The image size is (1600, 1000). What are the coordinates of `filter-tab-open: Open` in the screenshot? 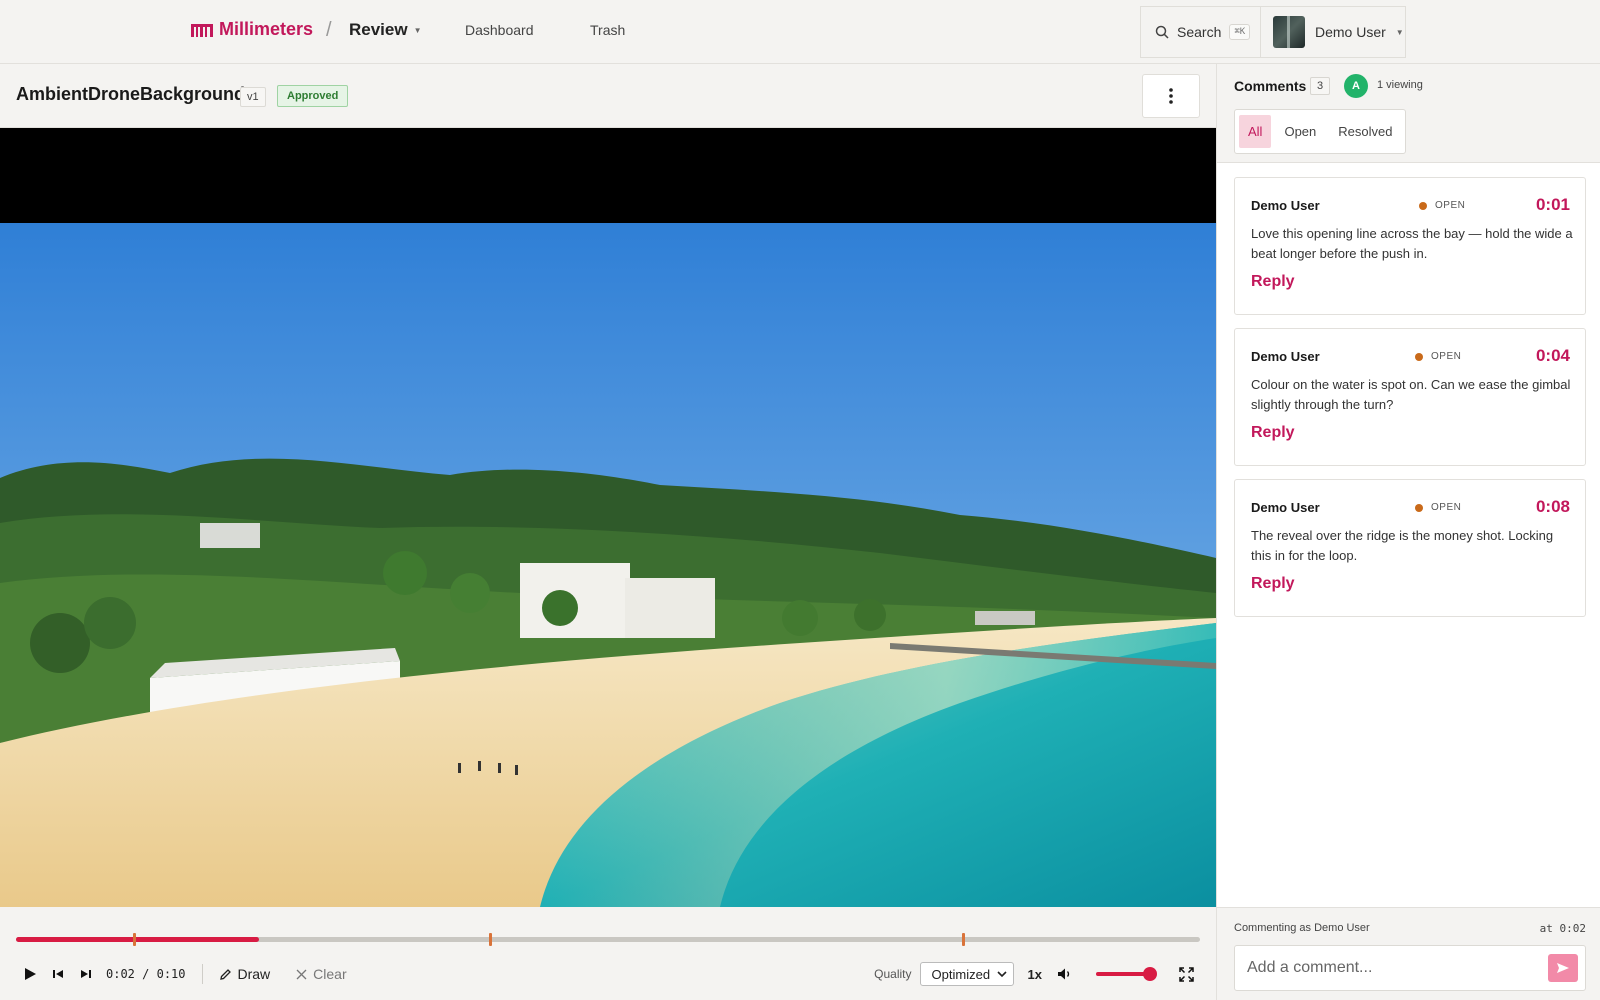 It's located at (1300, 131).